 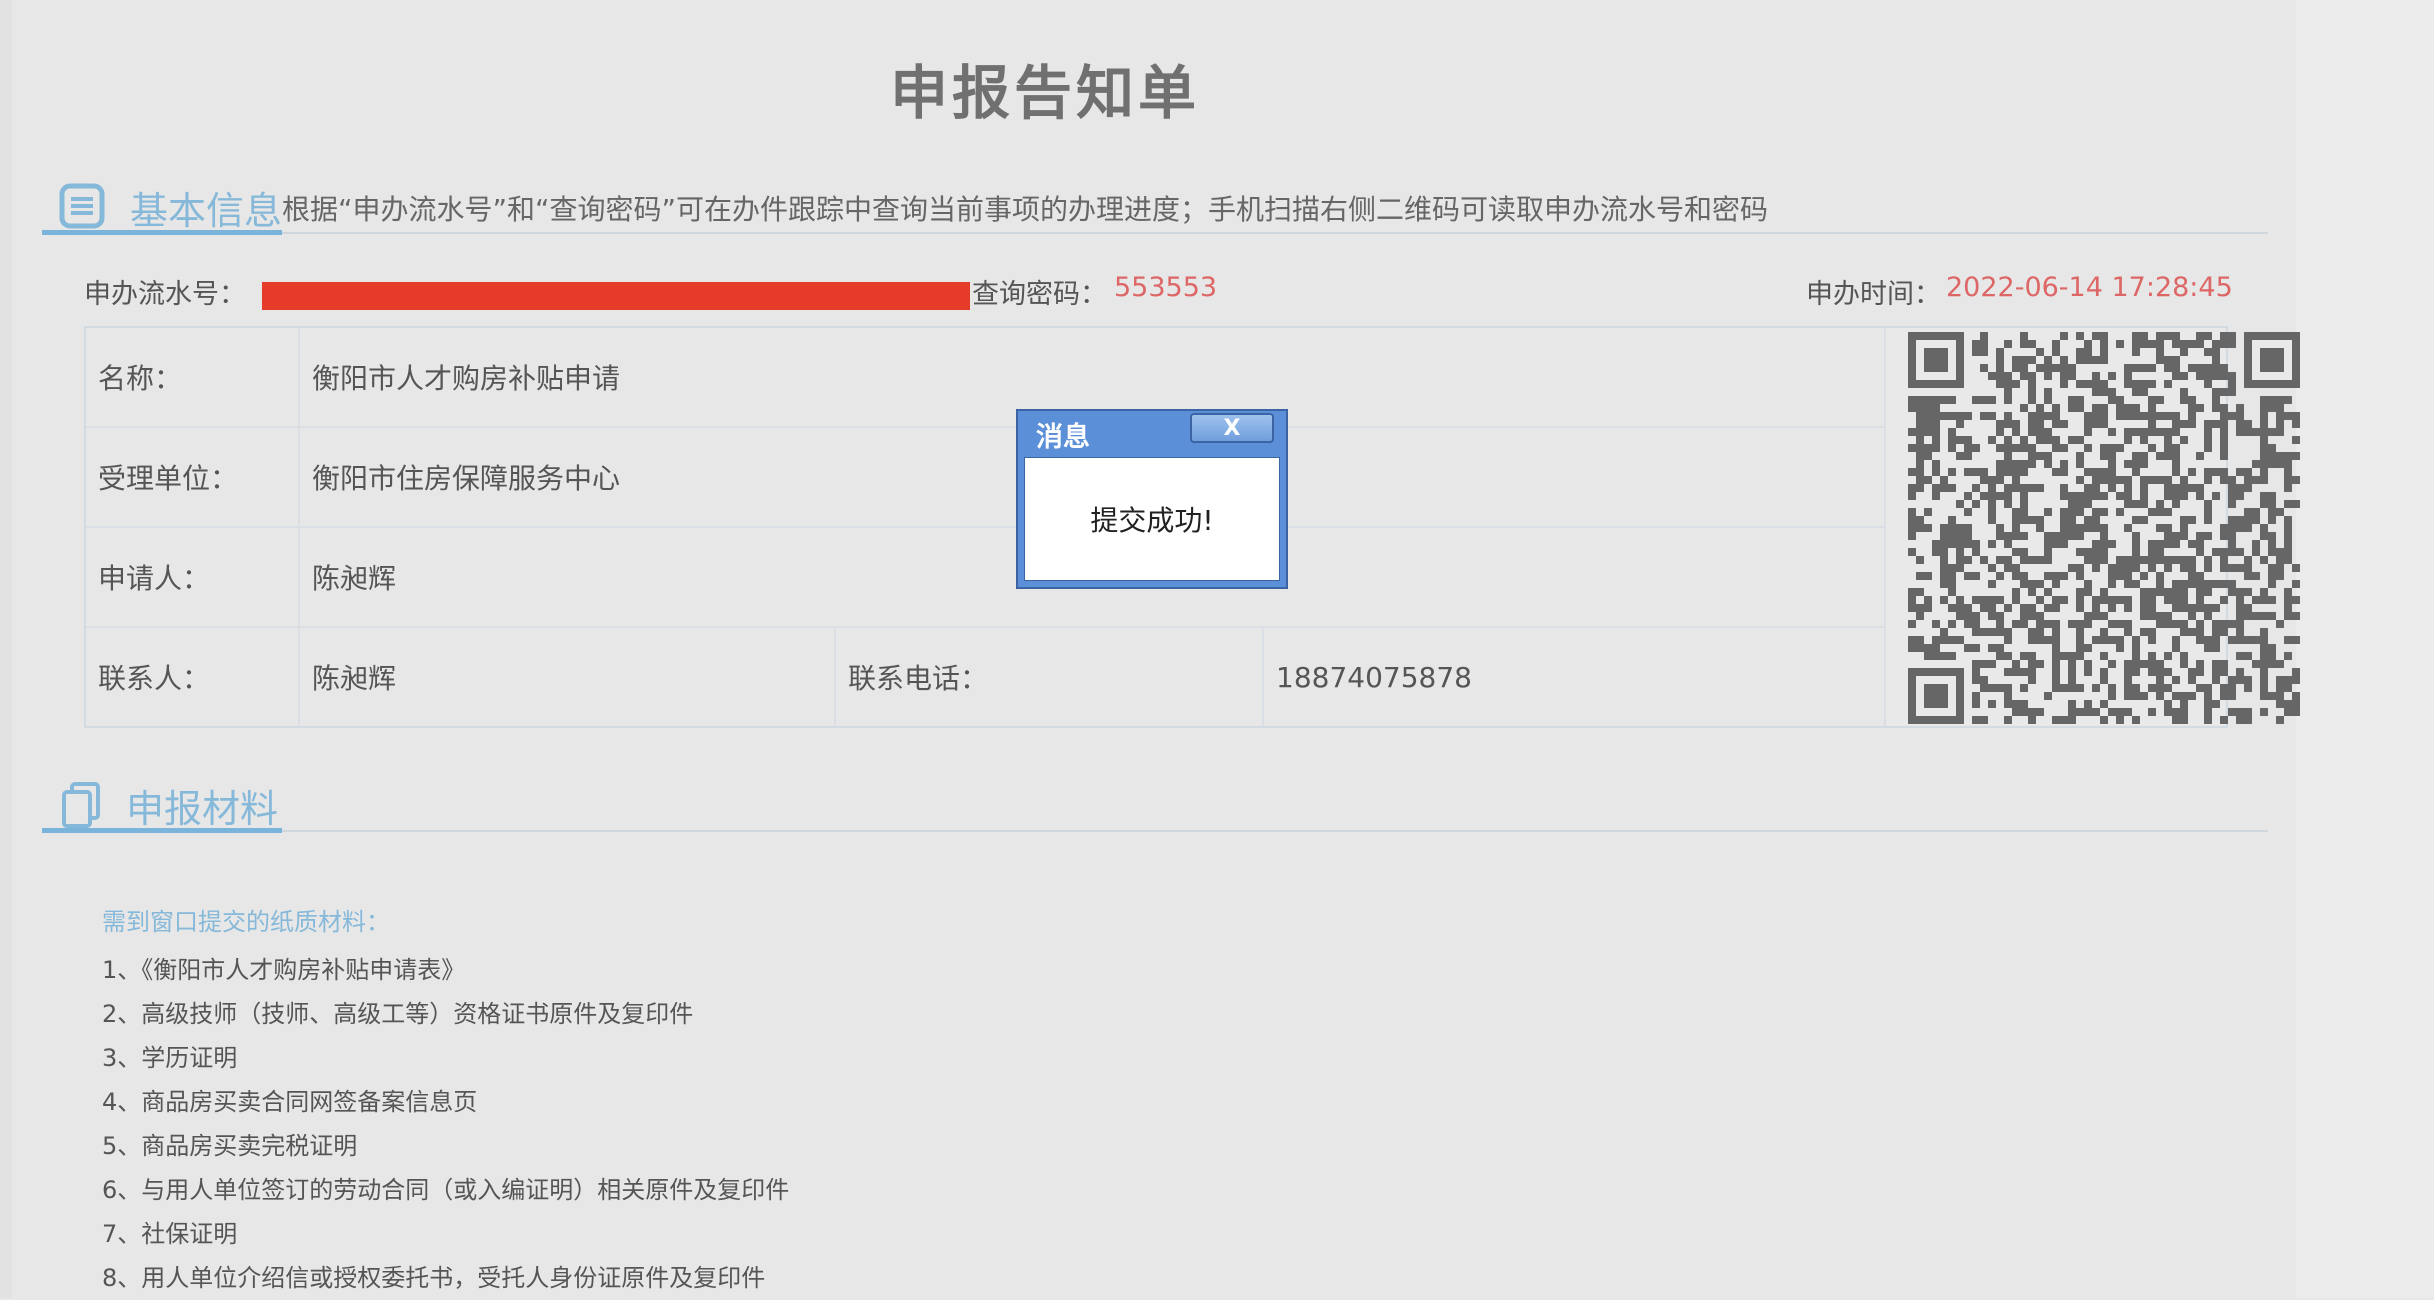 I want to click on list-item: 2、高级技师（技师、高级工等）资格证书原件及复印件, so click(x=398, y=1014).